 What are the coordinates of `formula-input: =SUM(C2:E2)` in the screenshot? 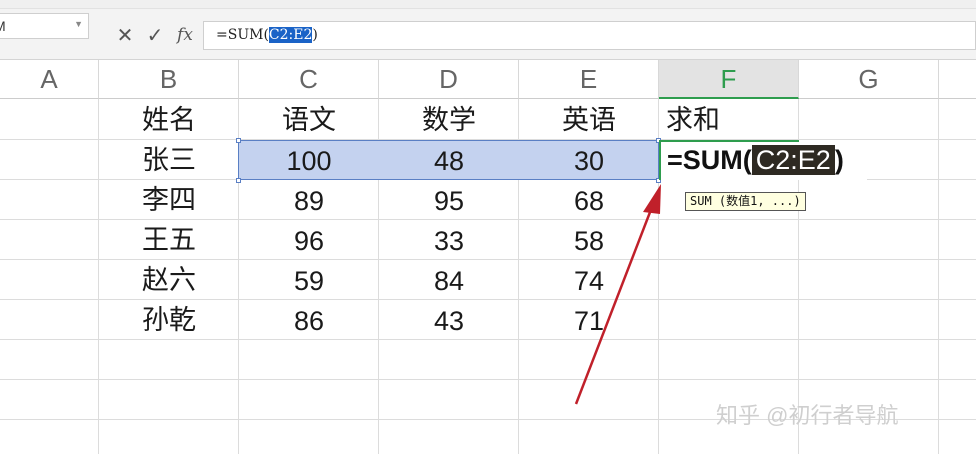 It's located at (589, 35).